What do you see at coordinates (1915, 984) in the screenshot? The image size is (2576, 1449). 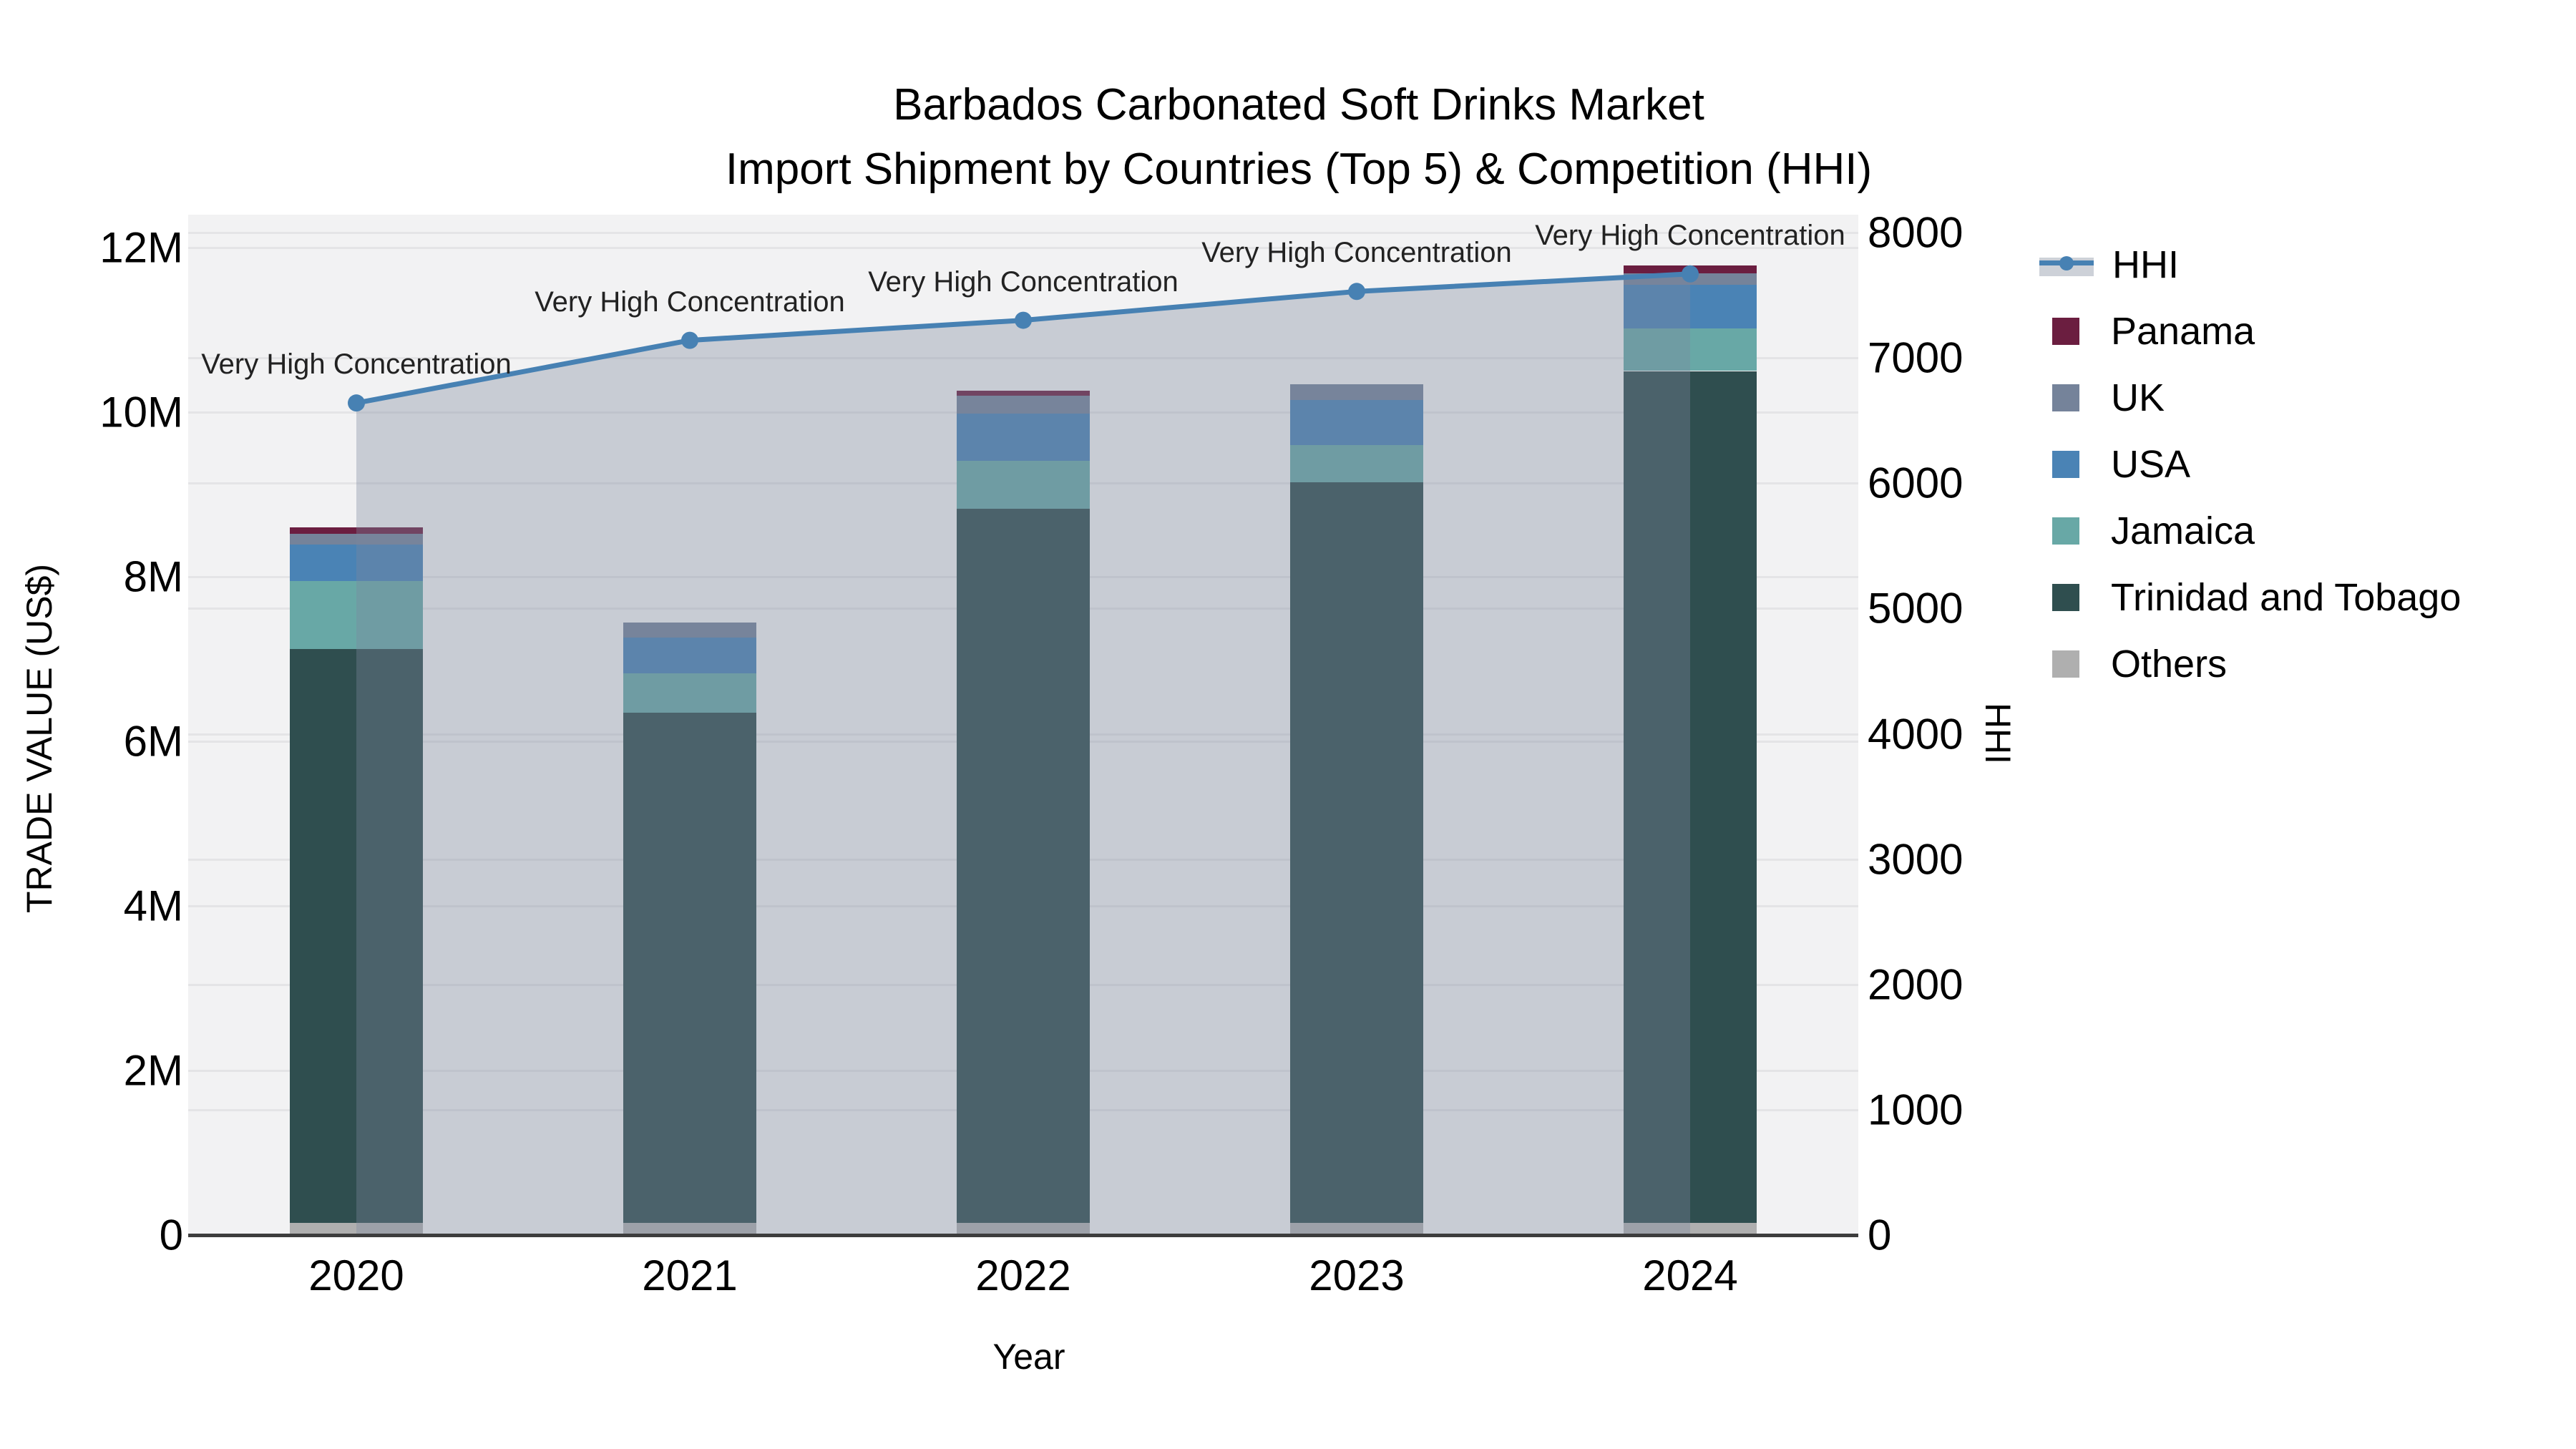 I see `y-right-tick-2000: 2000` at bounding box center [1915, 984].